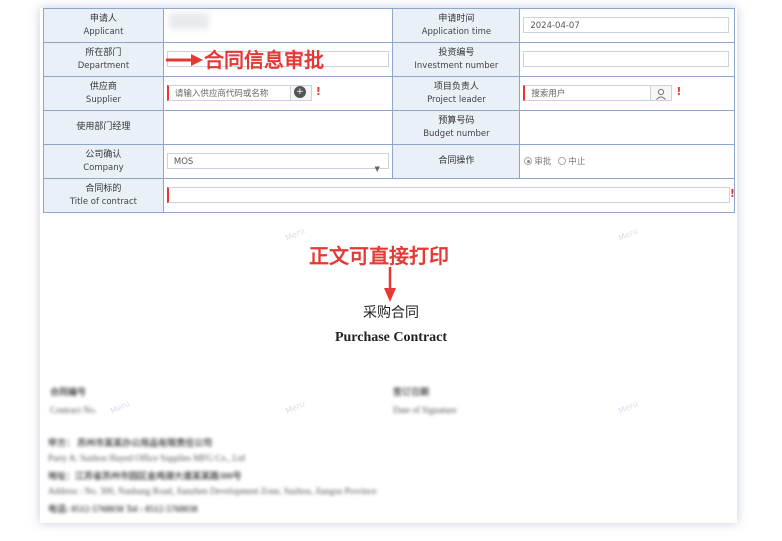 Image resolution: width=782 pixels, height=541 pixels. I want to click on budget-number-value, so click(627, 127).